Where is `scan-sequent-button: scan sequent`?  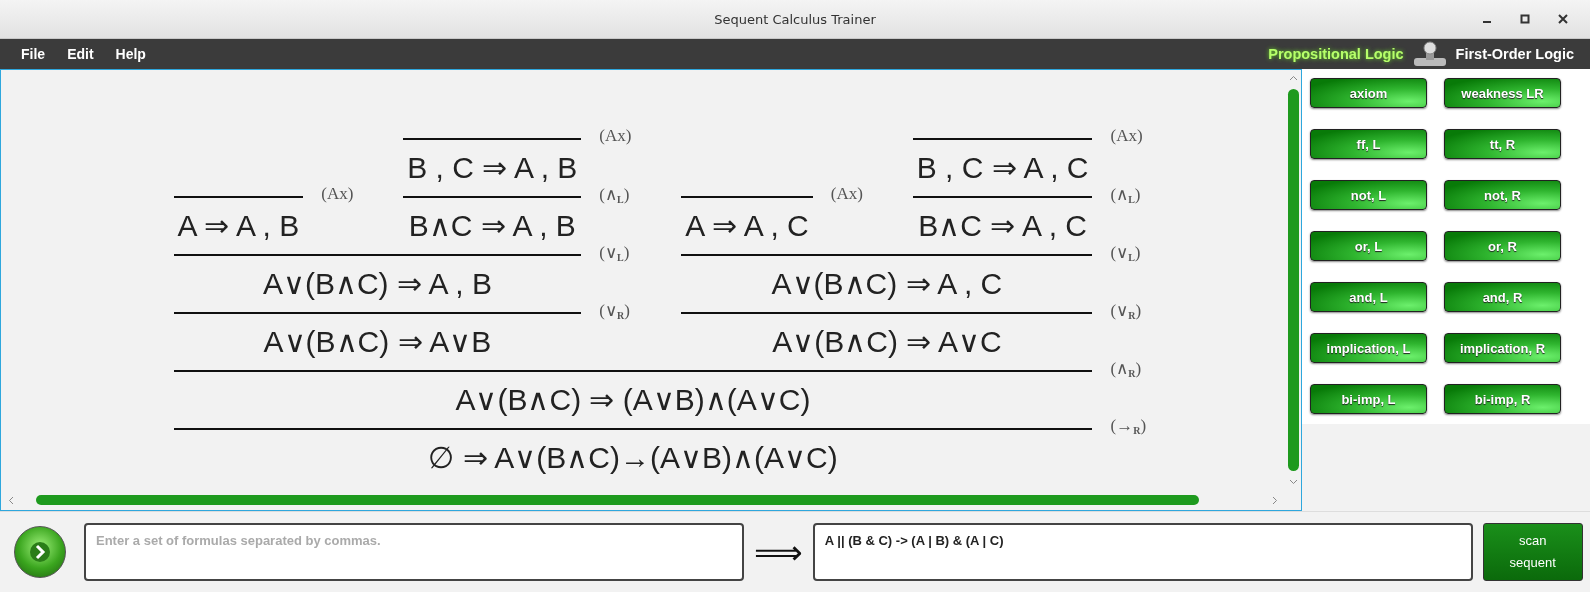
scan-sequent-button: scan sequent is located at coordinates (1532, 552).